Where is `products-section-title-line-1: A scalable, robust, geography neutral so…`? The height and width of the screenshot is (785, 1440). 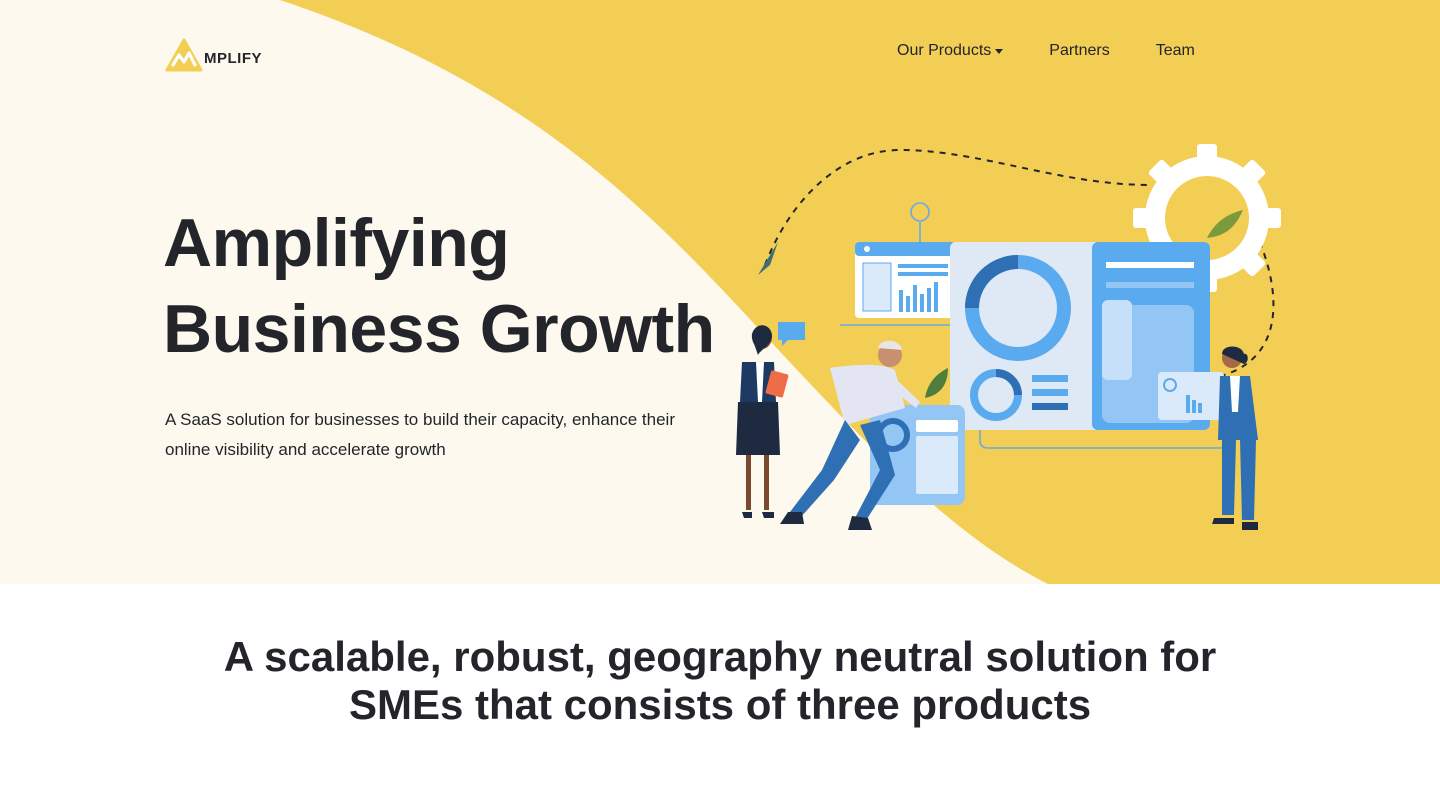 products-section-title-line-1: A scalable, robust, geography neutral so… is located at coordinates (720, 656).